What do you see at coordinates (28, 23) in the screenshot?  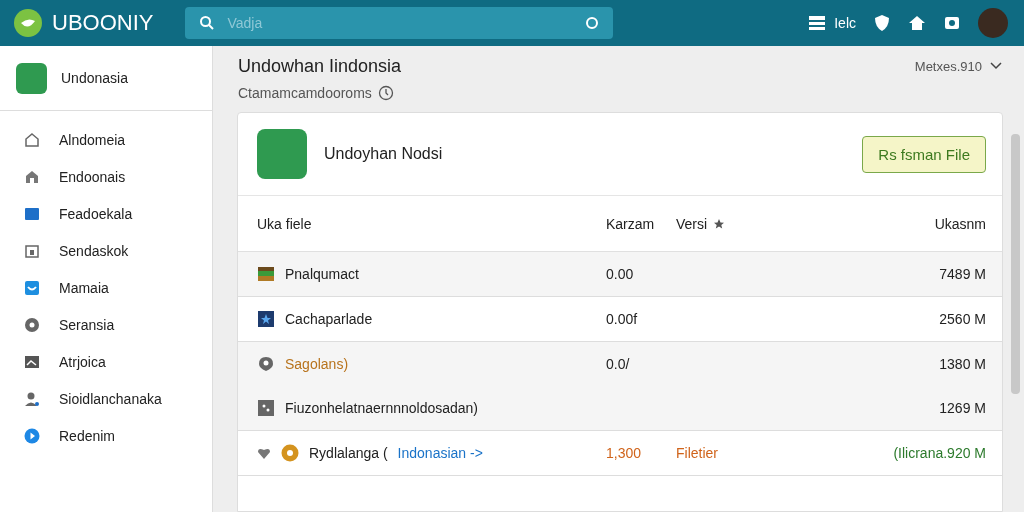 I see `logo-icon` at bounding box center [28, 23].